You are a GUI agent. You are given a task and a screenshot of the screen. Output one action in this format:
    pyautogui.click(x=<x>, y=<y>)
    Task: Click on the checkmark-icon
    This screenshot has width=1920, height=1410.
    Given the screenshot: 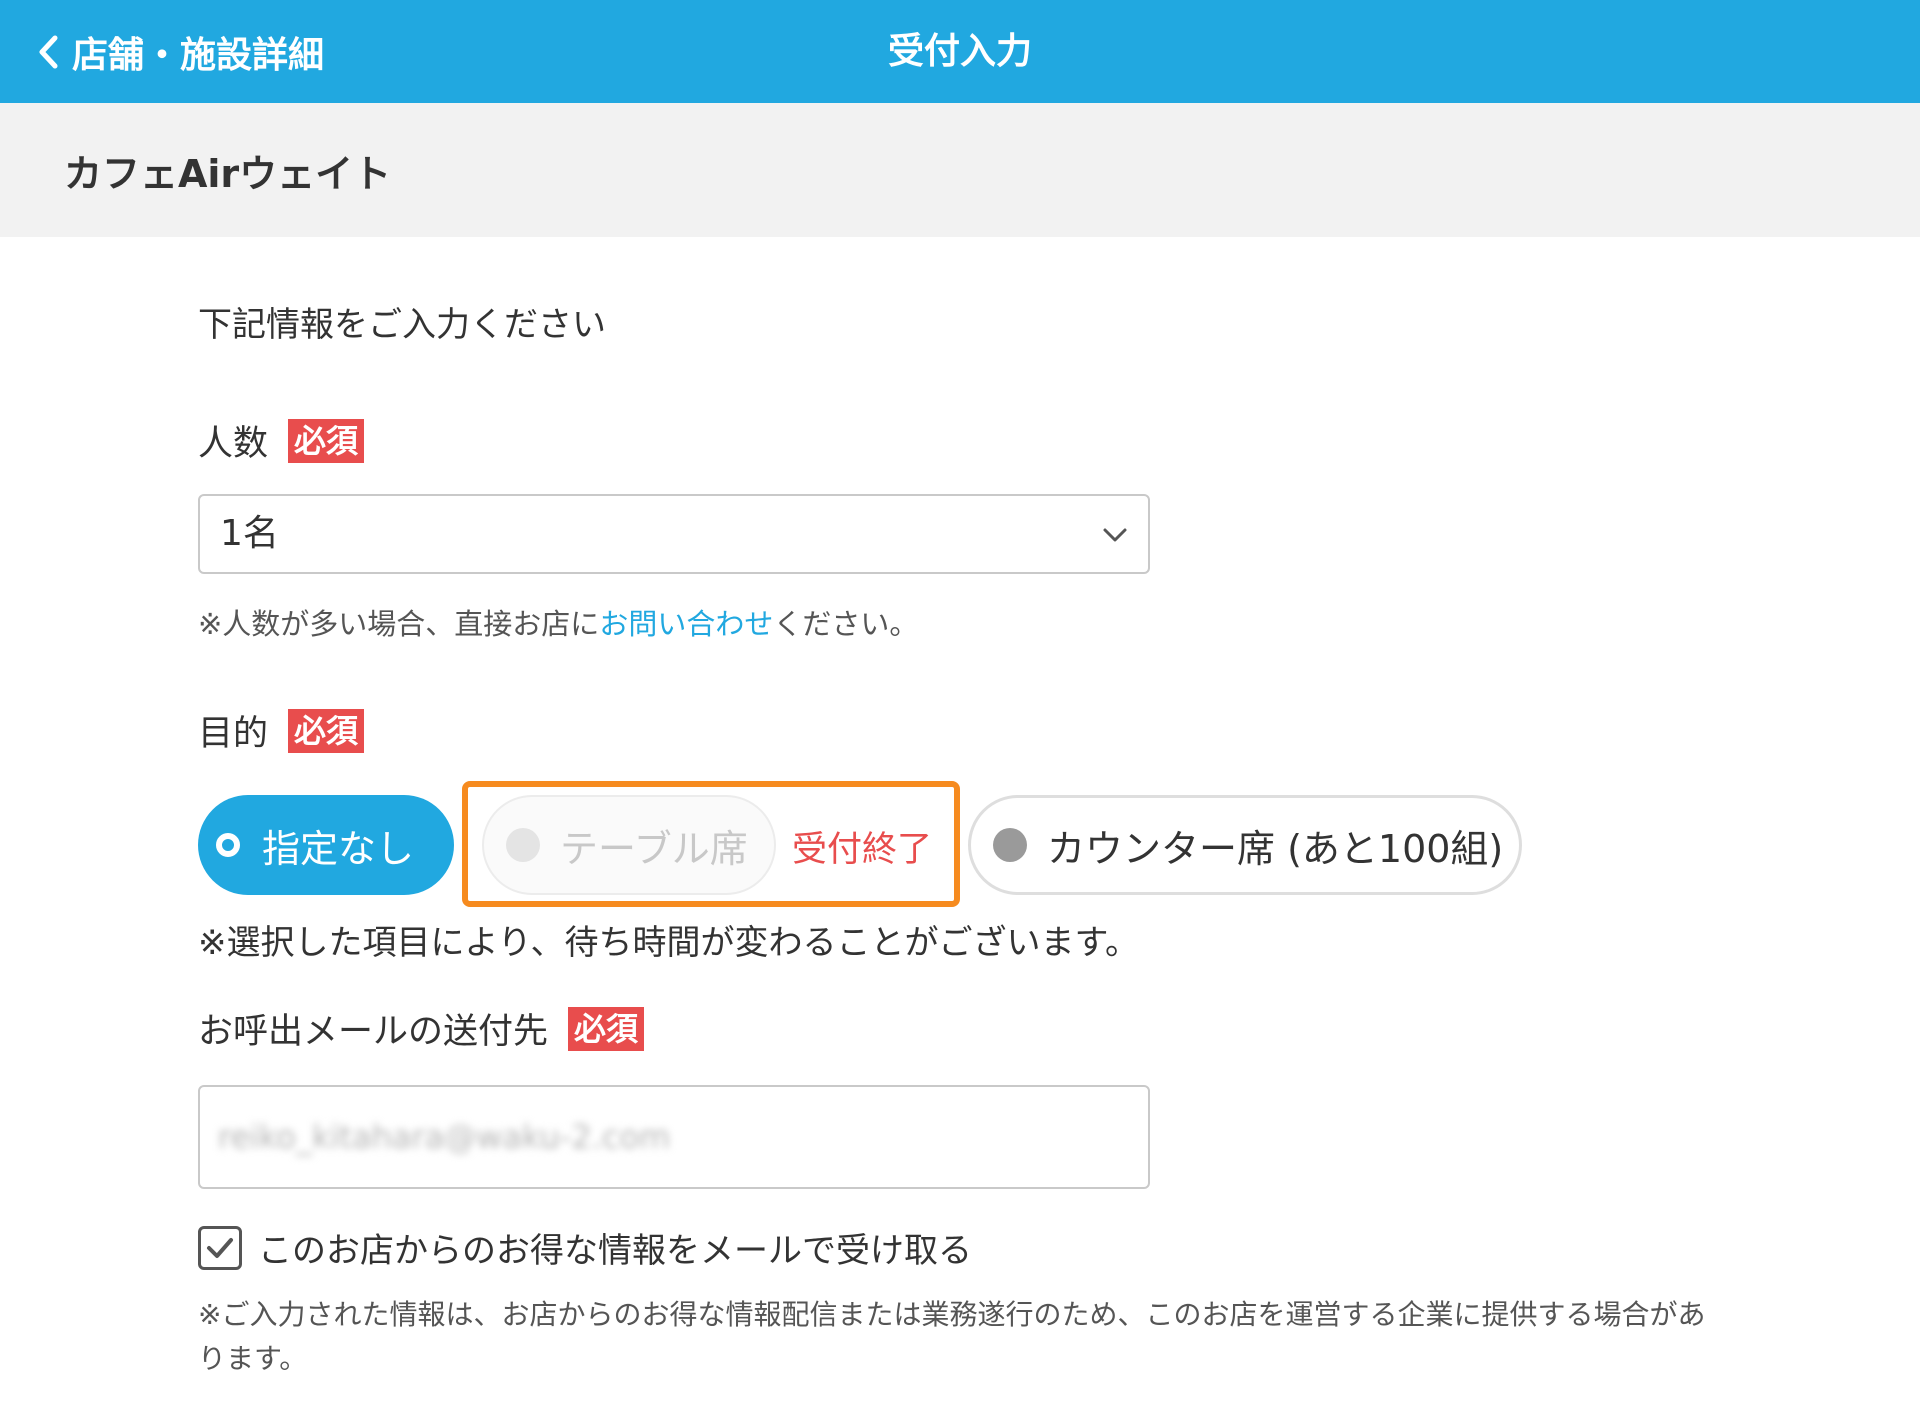 What is the action you would take?
    pyautogui.click(x=220, y=1247)
    